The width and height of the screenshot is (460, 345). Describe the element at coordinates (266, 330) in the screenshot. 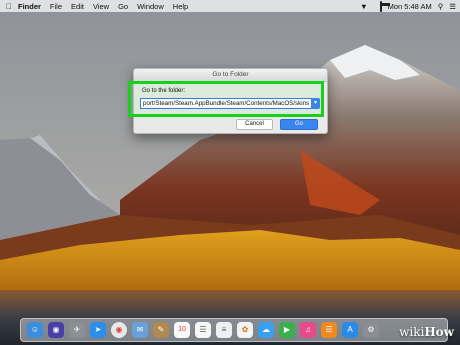

I see `messages-icon: ☁` at that location.